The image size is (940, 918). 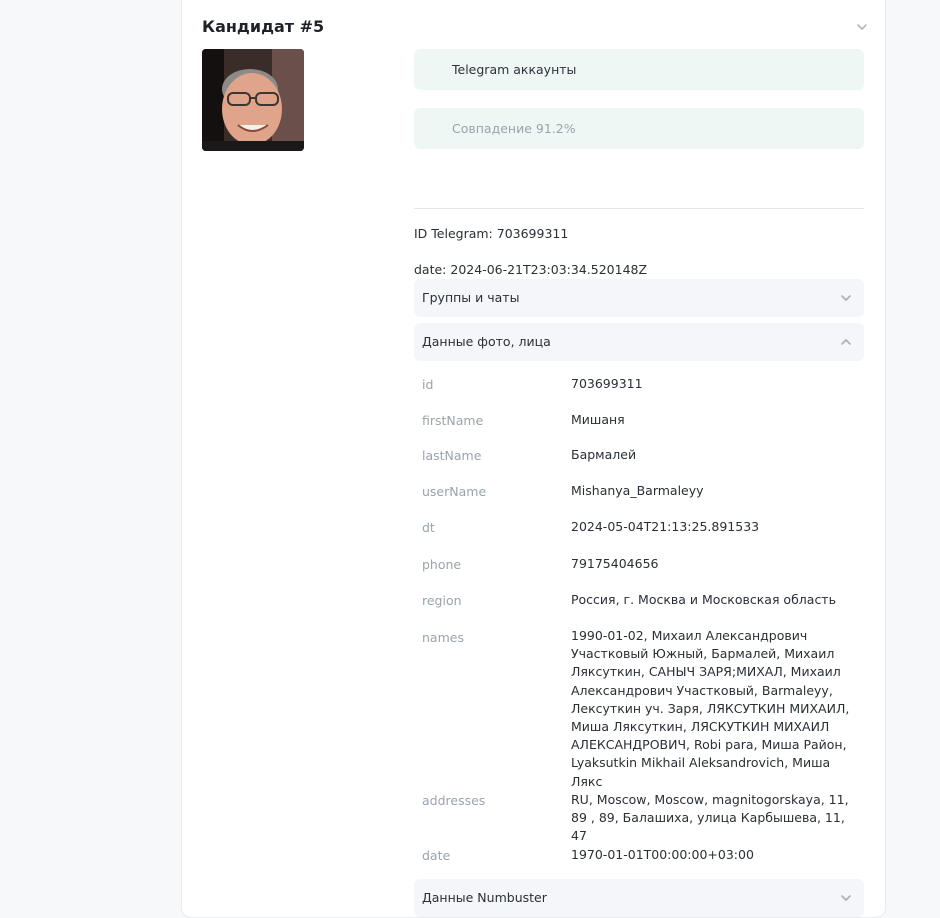 What do you see at coordinates (428, 384) in the screenshot?
I see `detail-key: id` at bounding box center [428, 384].